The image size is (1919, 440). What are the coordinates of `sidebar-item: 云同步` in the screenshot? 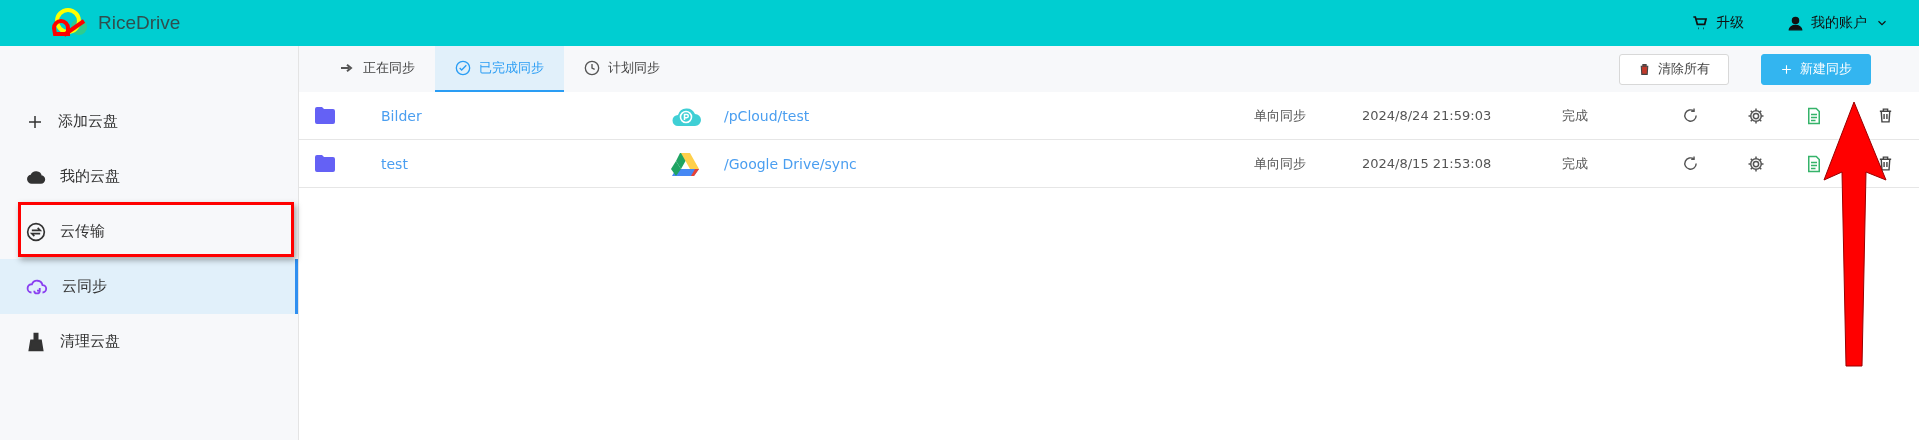 It's located at (149, 286).